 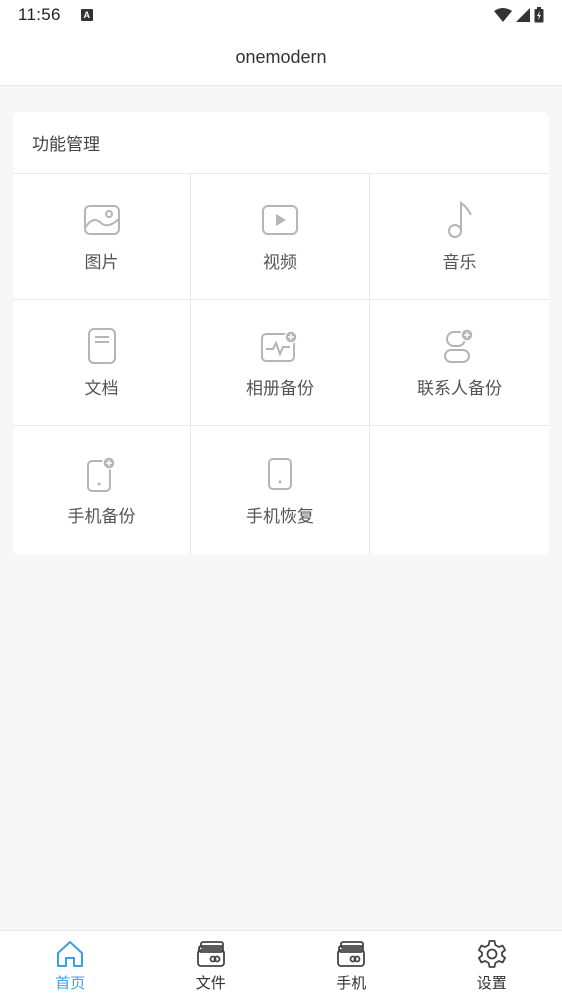 I want to click on feature-item-documents: 文档, so click(x=102, y=363).